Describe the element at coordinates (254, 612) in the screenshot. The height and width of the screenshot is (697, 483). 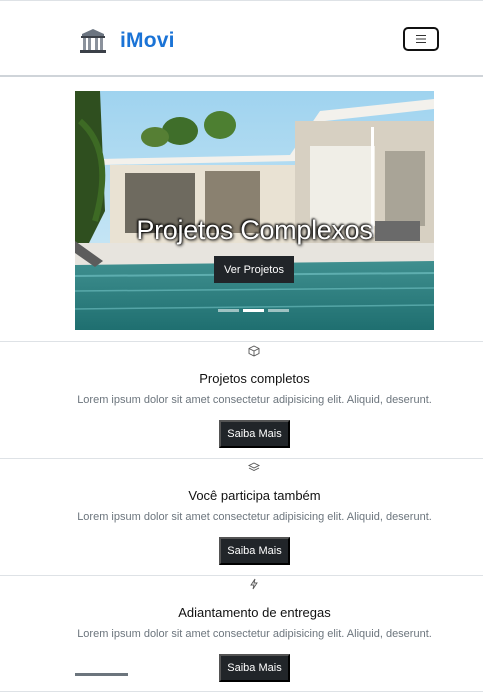
I see `feature-title: Adiantamento de entregas` at that location.